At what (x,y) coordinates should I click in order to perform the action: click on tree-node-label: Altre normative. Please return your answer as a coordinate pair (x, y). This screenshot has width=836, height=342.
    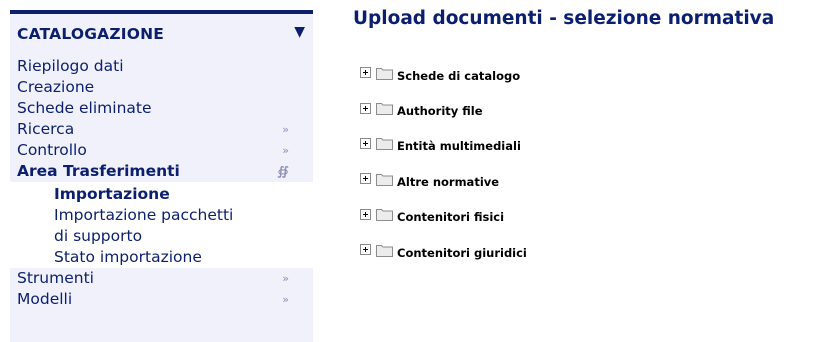
    Looking at the image, I should click on (448, 182).